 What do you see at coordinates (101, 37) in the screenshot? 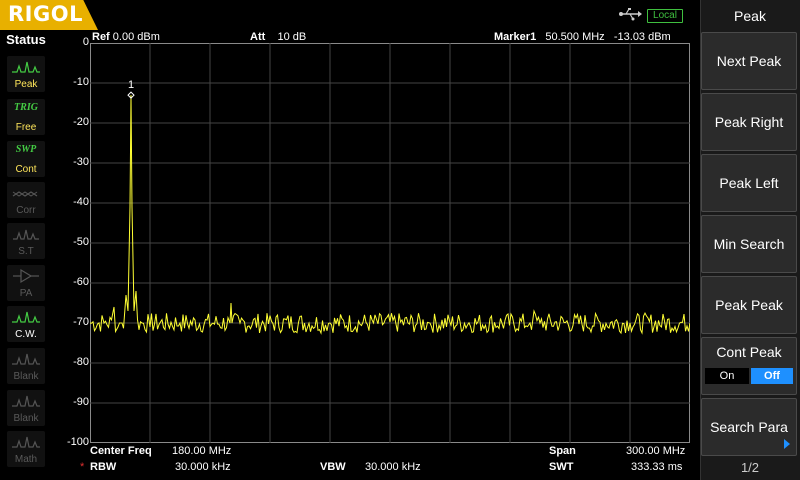
I see `ref-label: Ref` at bounding box center [101, 37].